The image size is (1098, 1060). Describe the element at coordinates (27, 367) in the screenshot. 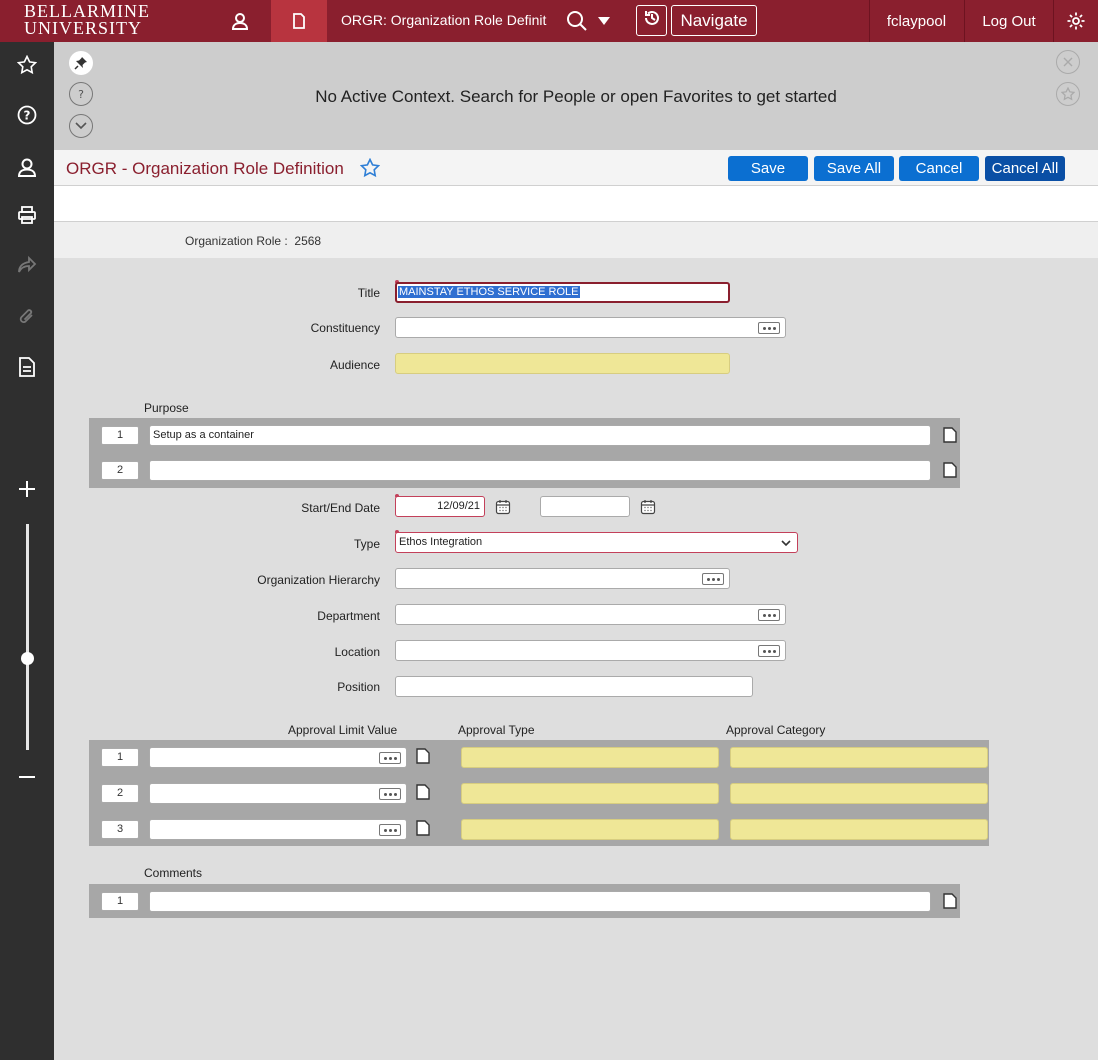

I see `document-icon` at that location.